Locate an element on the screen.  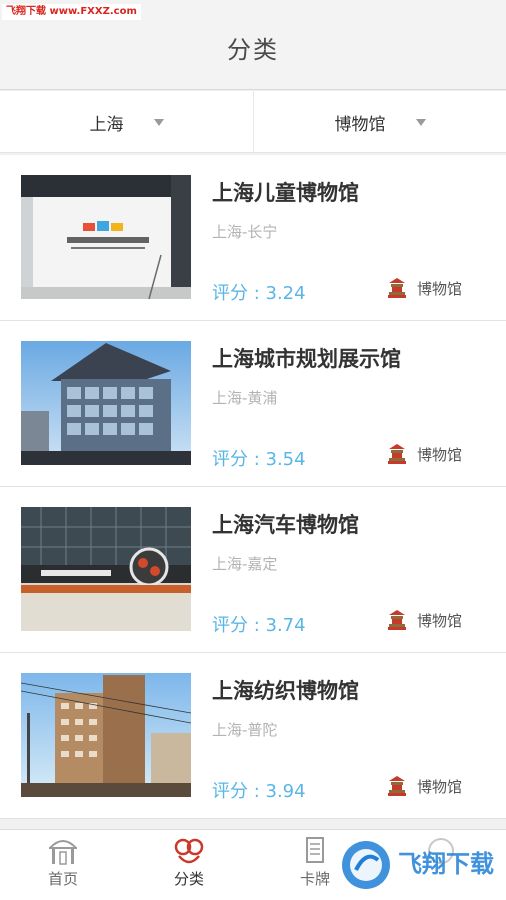
watermark-text: 飞翔下载 is located at coordinates (446, 864).